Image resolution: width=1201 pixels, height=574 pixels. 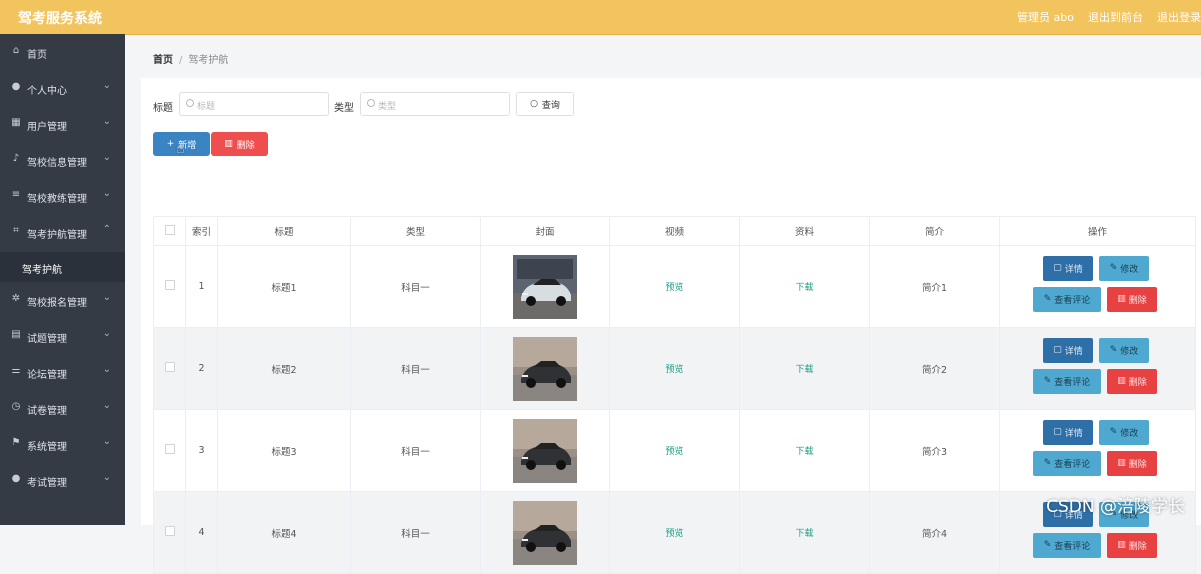 I want to click on sidebar-subitem-active: 驾考护航, so click(x=62, y=267).